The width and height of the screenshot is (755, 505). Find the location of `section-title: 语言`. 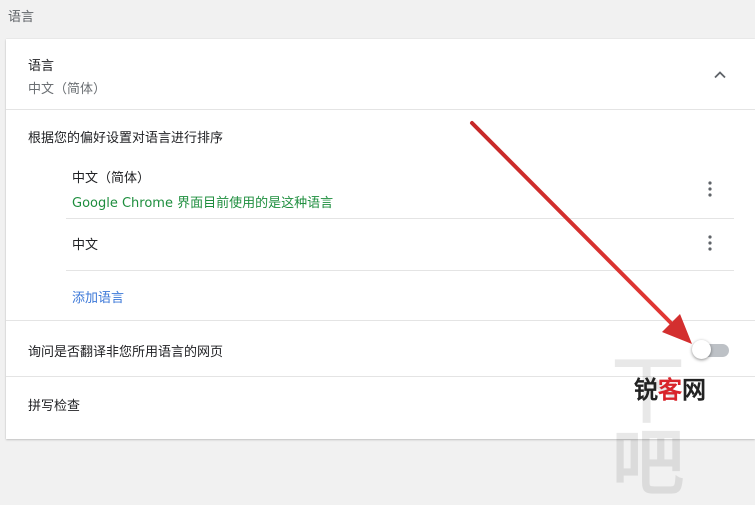

section-title: 语言 is located at coordinates (21, 17).